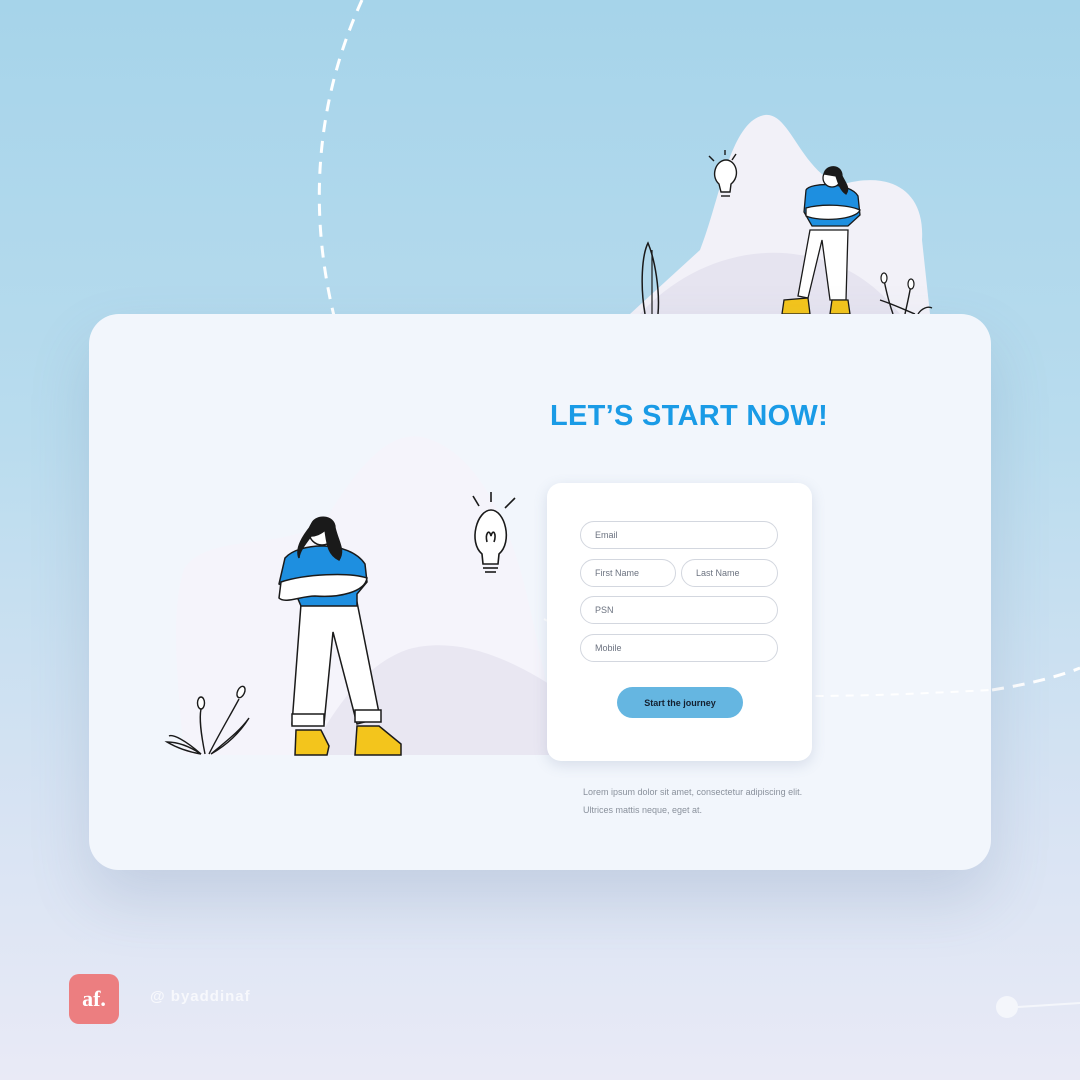 This screenshot has height=1080, width=1080. I want to click on top-illustration, so click(781, 214).